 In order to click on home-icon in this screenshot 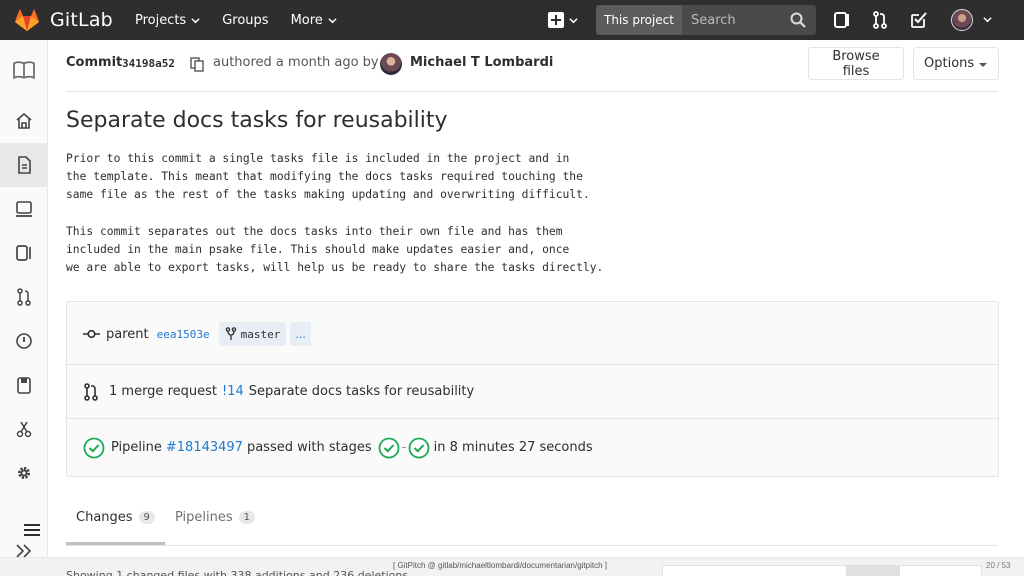, I will do `click(24, 120)`.